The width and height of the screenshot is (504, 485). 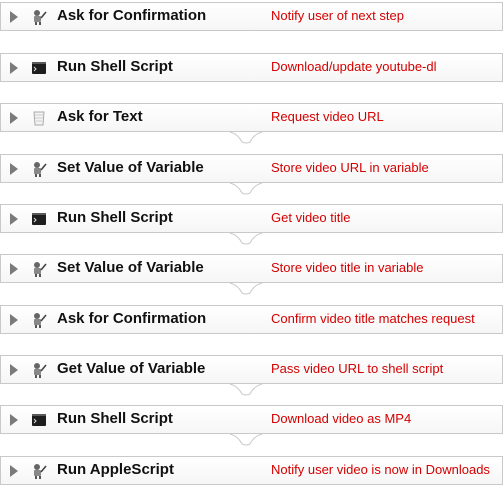 What do you see at coordinates (251, 419) in the screenshot?
I see `workflow-action-row: Run Shell Script Download video as MP4` at bounding box center [251, 419].